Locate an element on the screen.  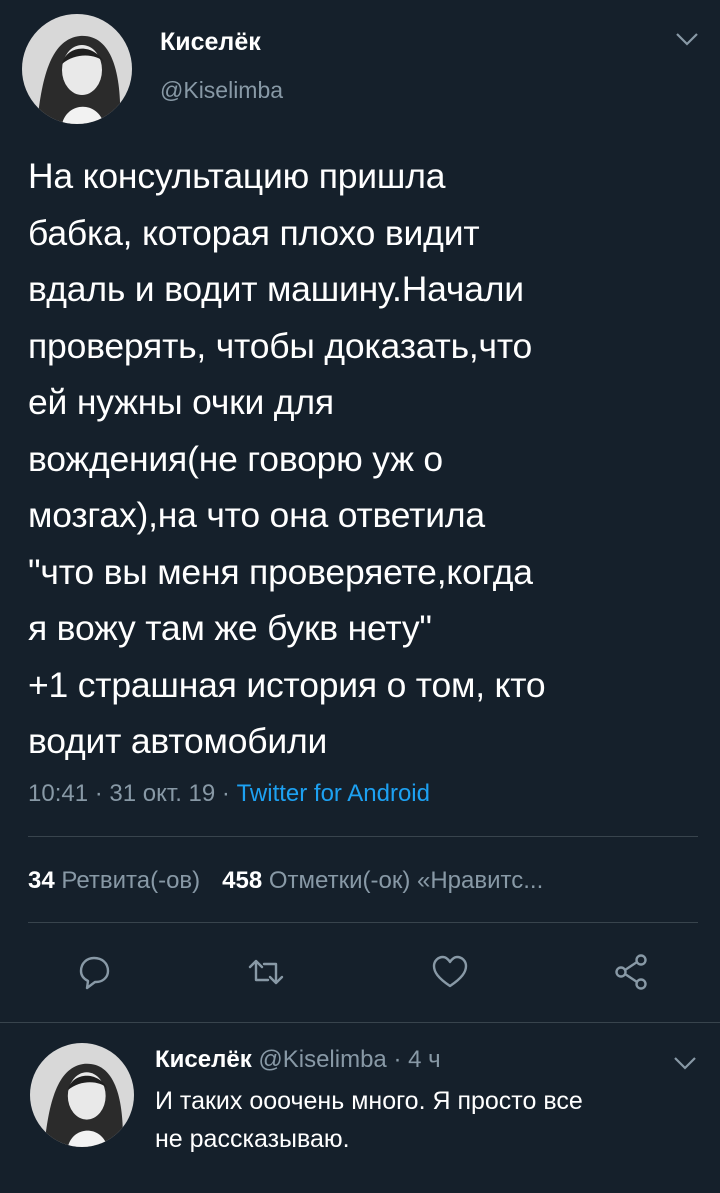
share-icon is located at coordinates (631, 972).